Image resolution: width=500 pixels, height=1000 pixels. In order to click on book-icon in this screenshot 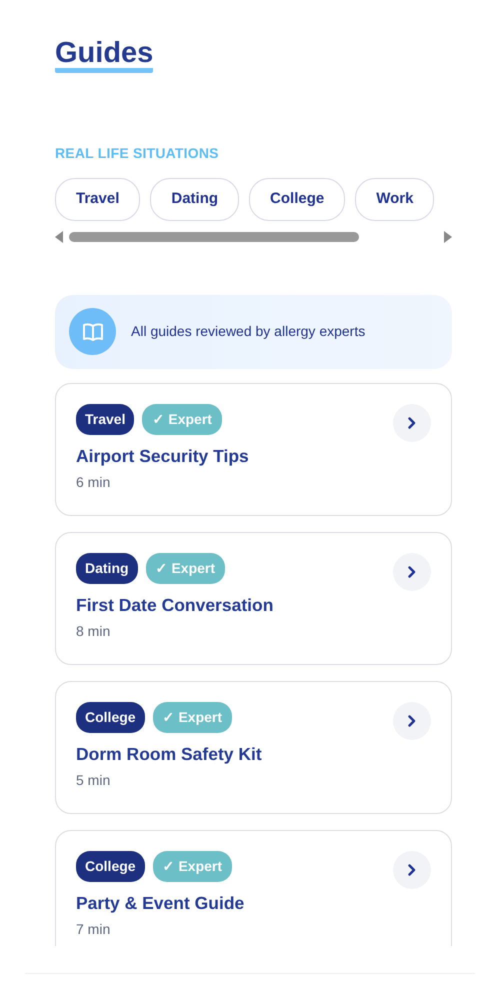, I will do `click(92, 332)`.